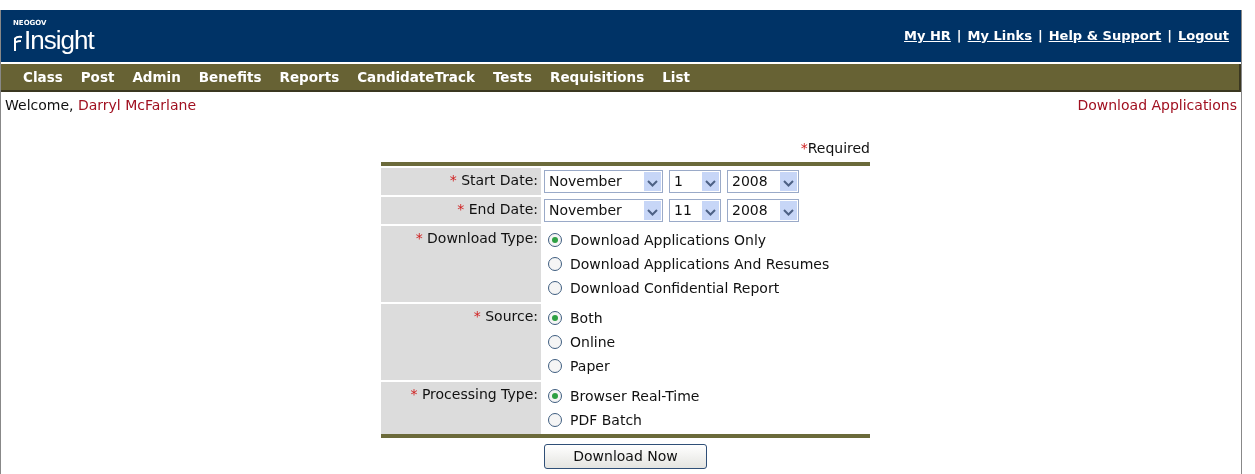 This screenshot has height=474, width=1255. What do you see at coordinates (590, 366) in the screenshot?
I see `radio-label: Paper` at bounding box center [590, 366].